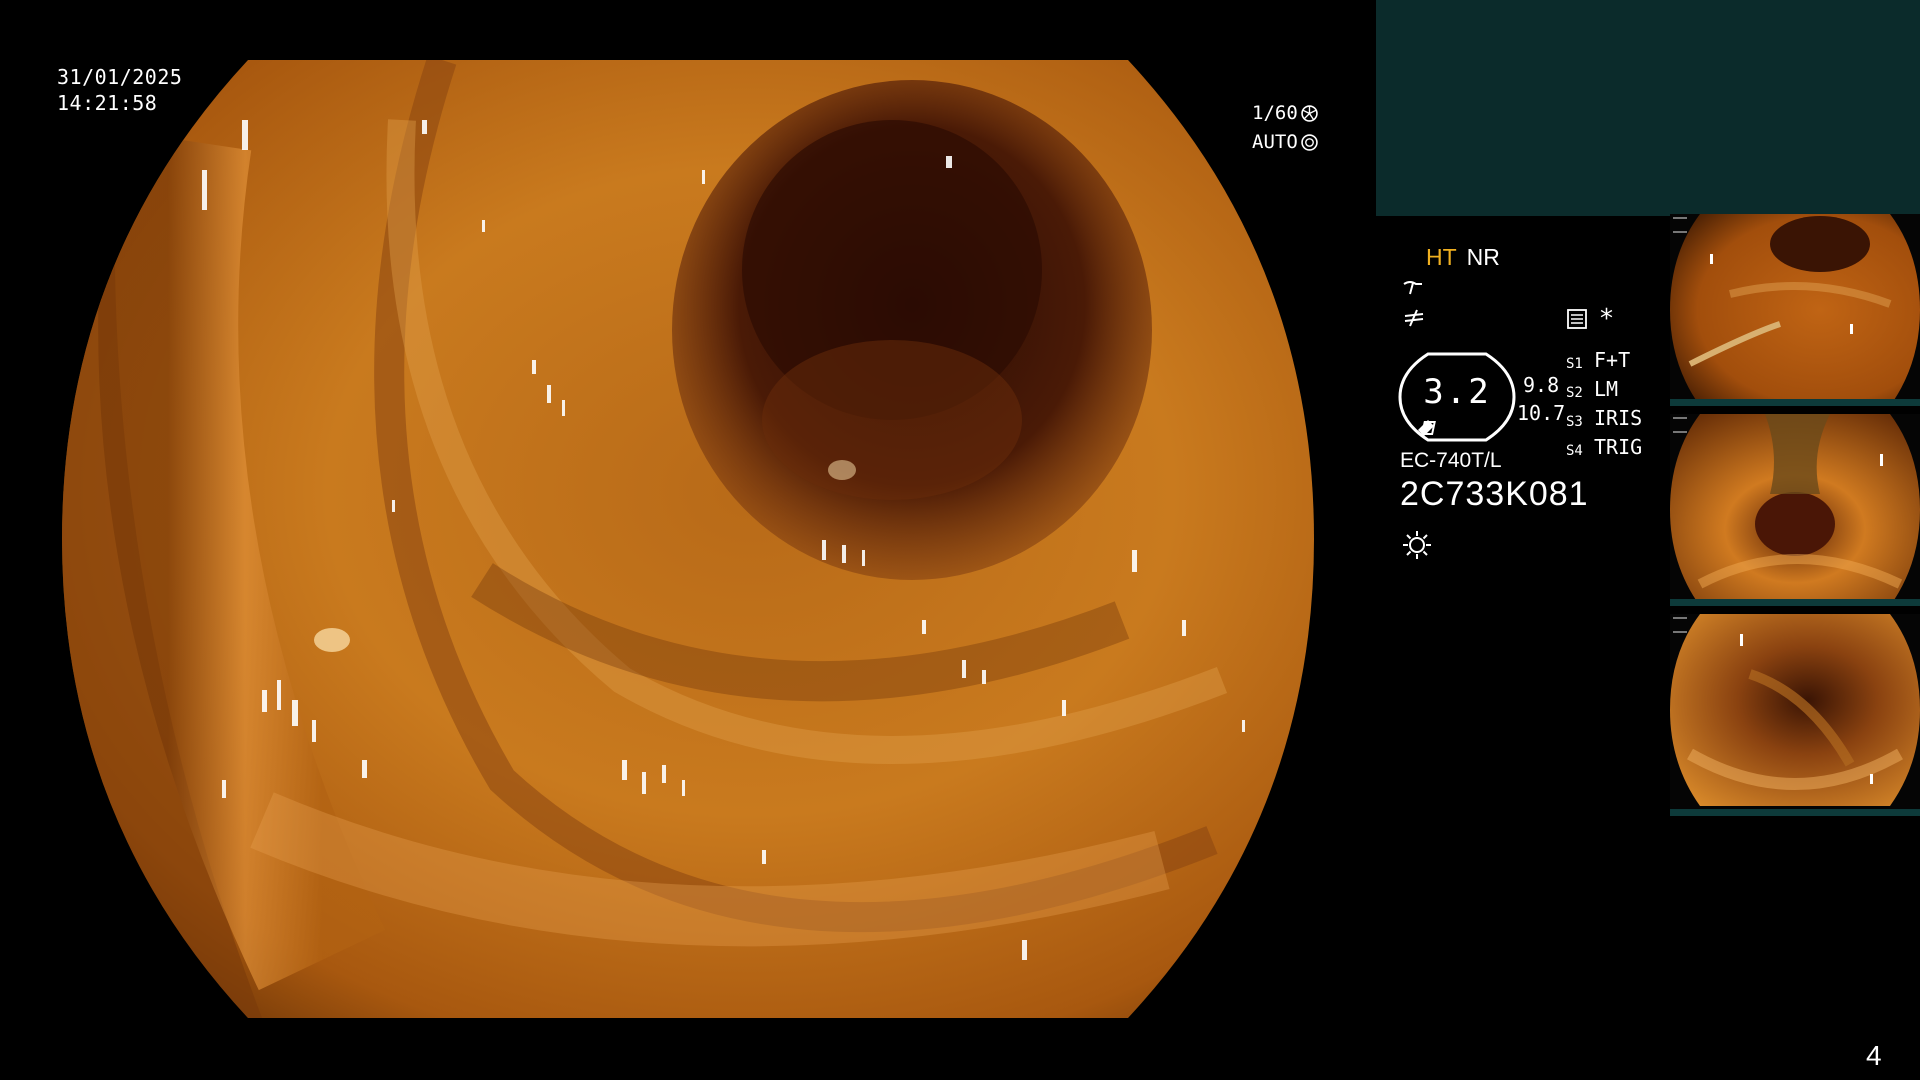  I want to click on asterisk-indicator: *, so click(1606, 319).